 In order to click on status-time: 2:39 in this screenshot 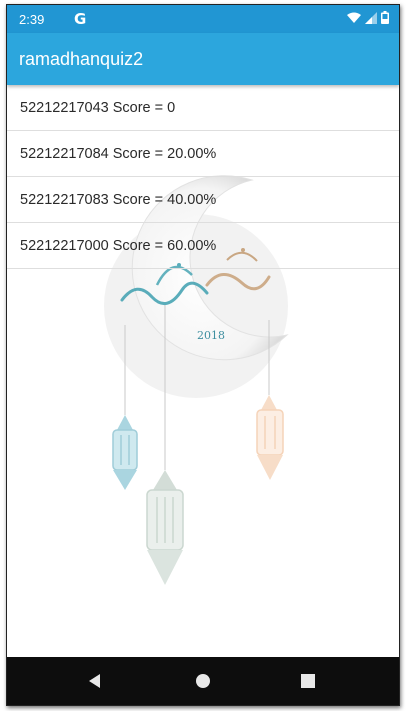, I will do `click(32, 19)`.